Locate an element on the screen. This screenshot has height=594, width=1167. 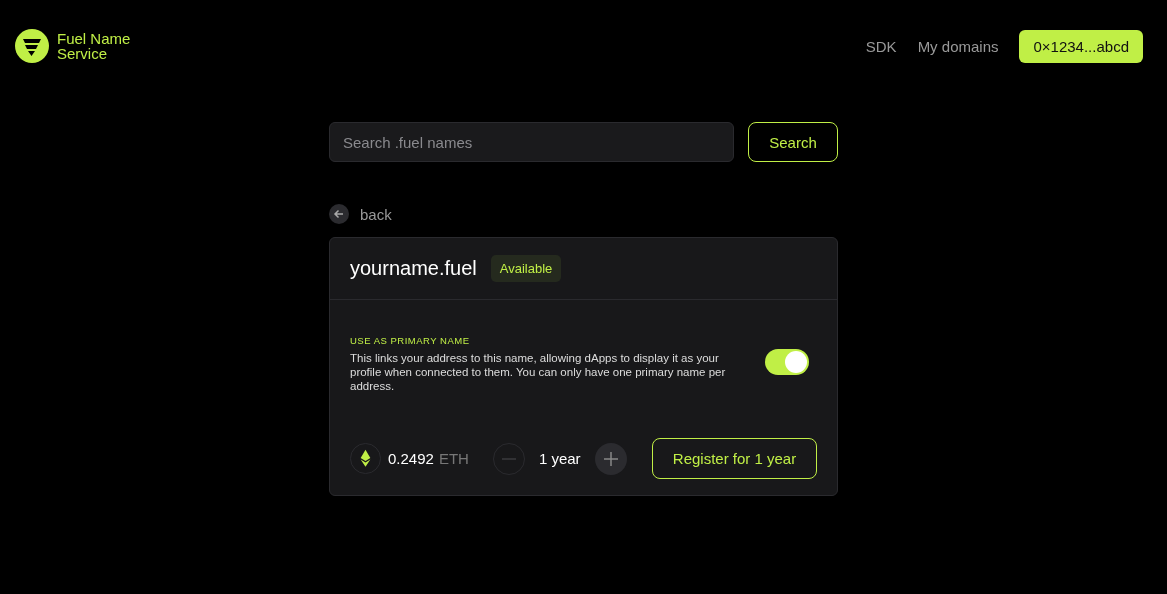
domain-name: yourname.fuel is located at coordinates (413, 268).